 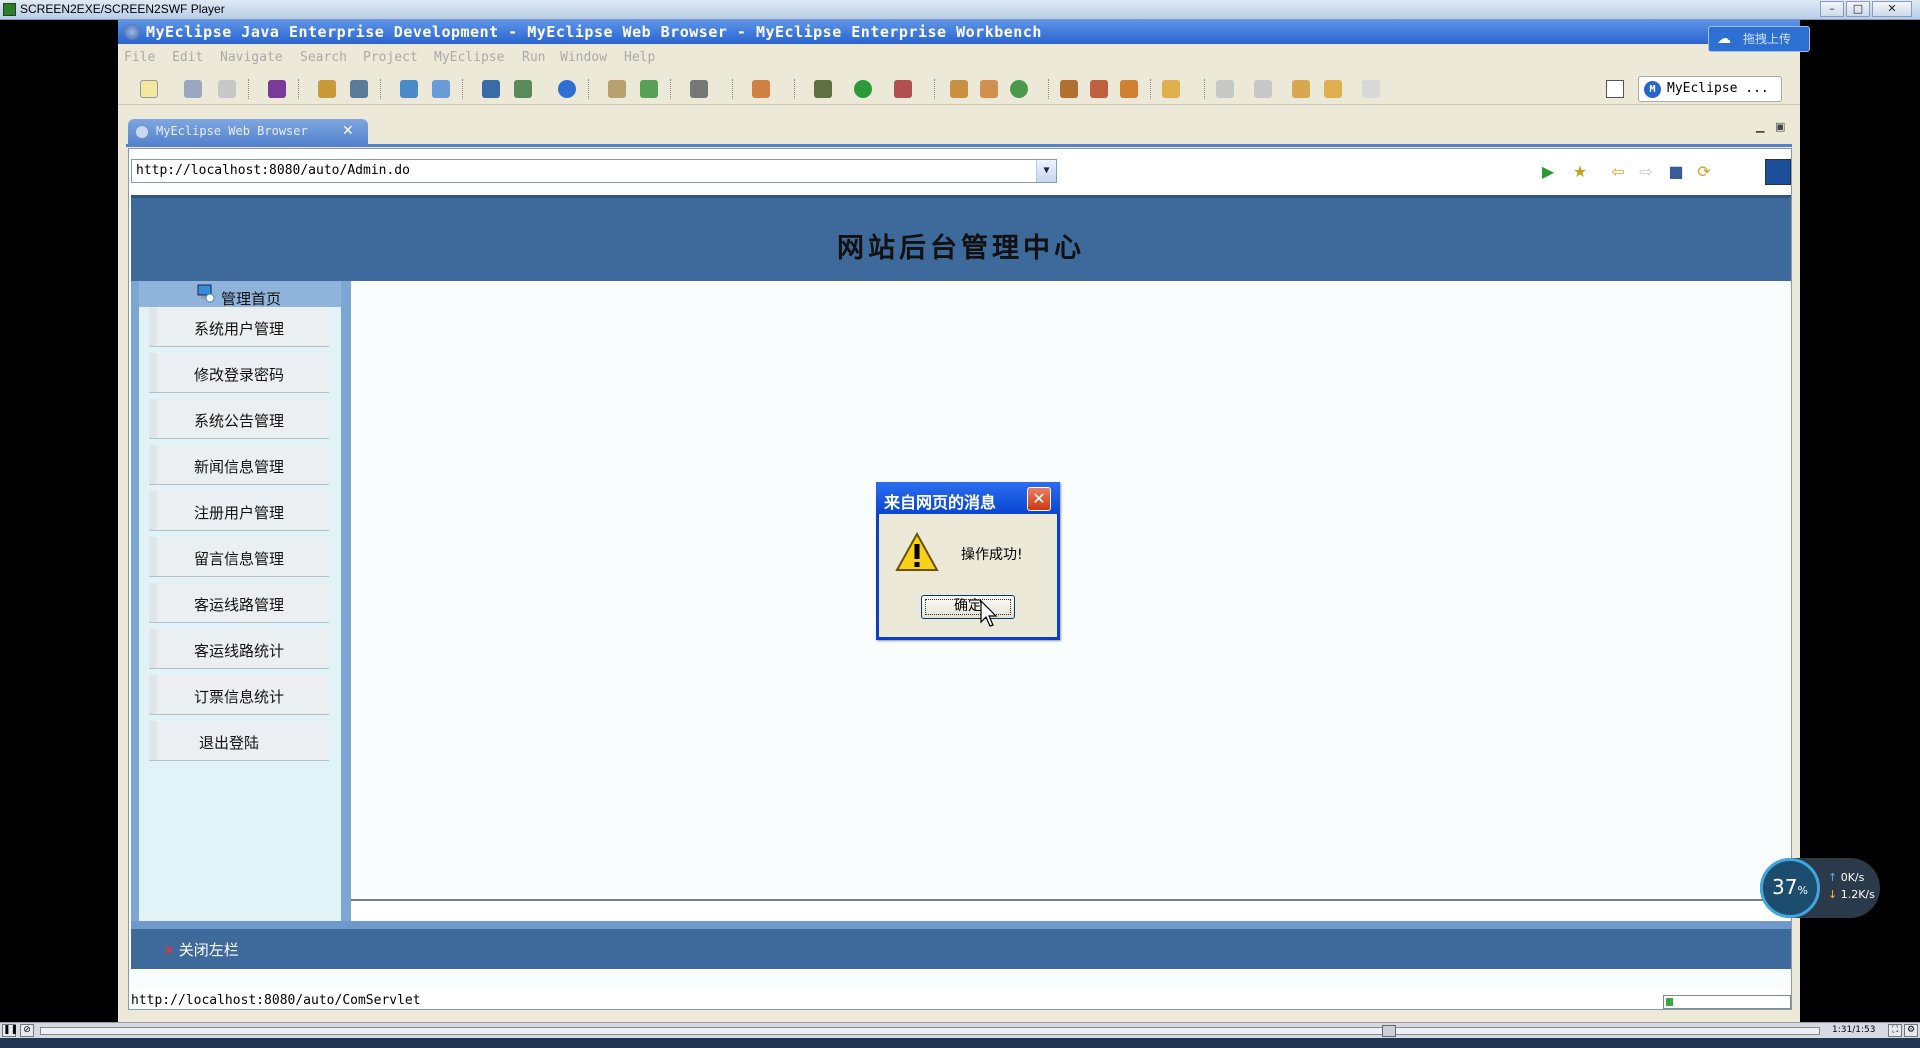 I want to click on database-icon, so click(x=359, y=89).